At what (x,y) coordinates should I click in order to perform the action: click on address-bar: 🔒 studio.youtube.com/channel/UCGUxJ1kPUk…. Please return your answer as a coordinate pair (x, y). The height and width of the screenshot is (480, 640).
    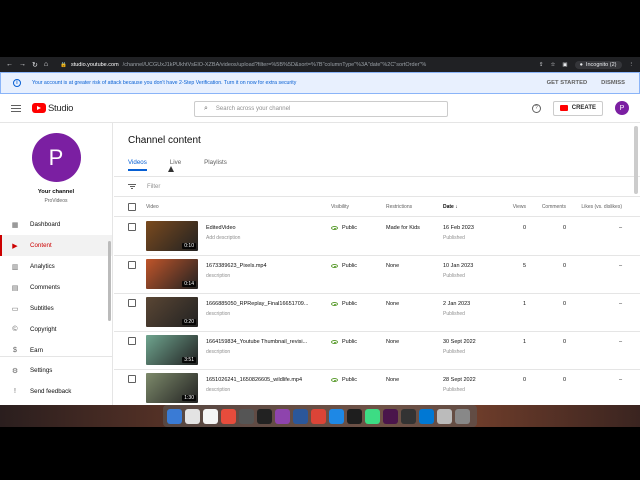
    Looking at the image, I should click on (275, 65).